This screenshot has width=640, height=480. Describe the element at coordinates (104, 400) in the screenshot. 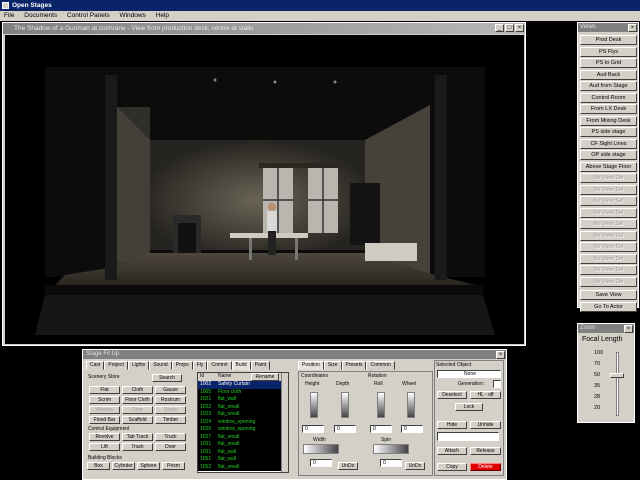

I see `scenery-scrim-button: Scrim` at that location.